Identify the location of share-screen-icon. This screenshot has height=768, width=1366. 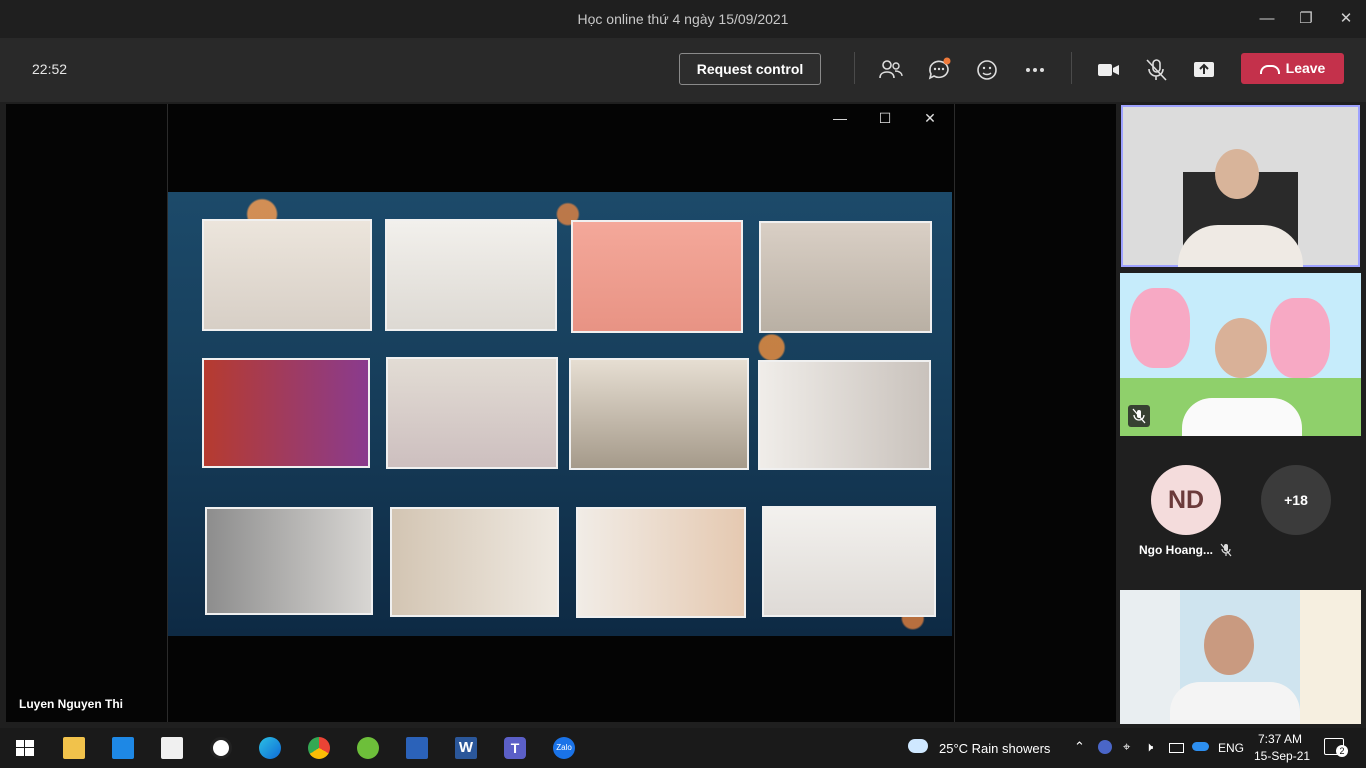
(1204, 70).